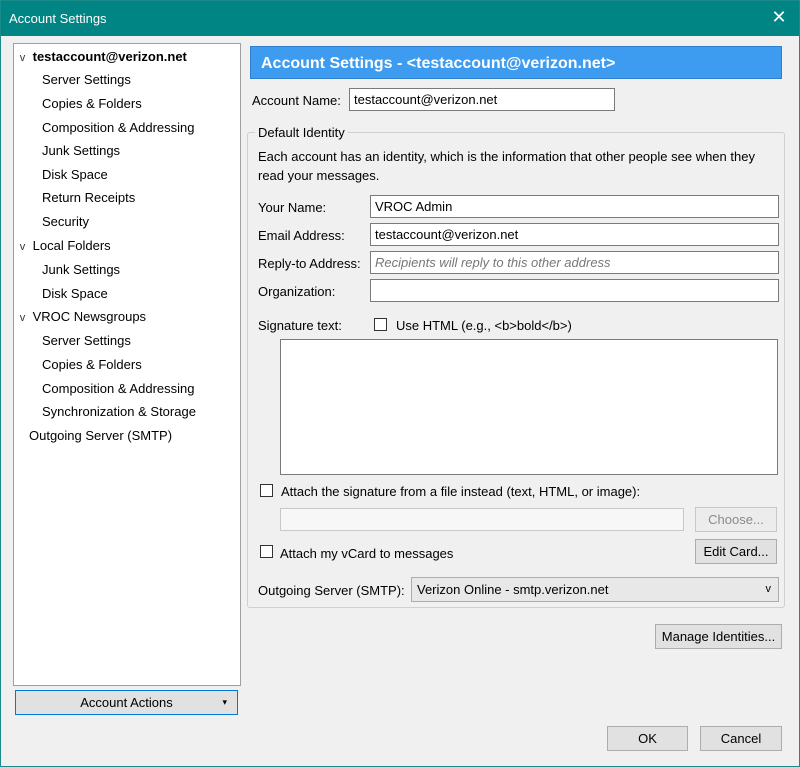 This screenshot has height=767, width=800. I want to click on signature-file-input, so click(482, 519).